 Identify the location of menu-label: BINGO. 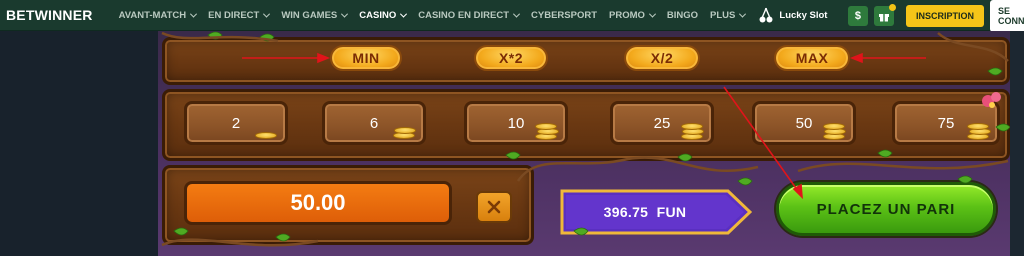
(682, 15).